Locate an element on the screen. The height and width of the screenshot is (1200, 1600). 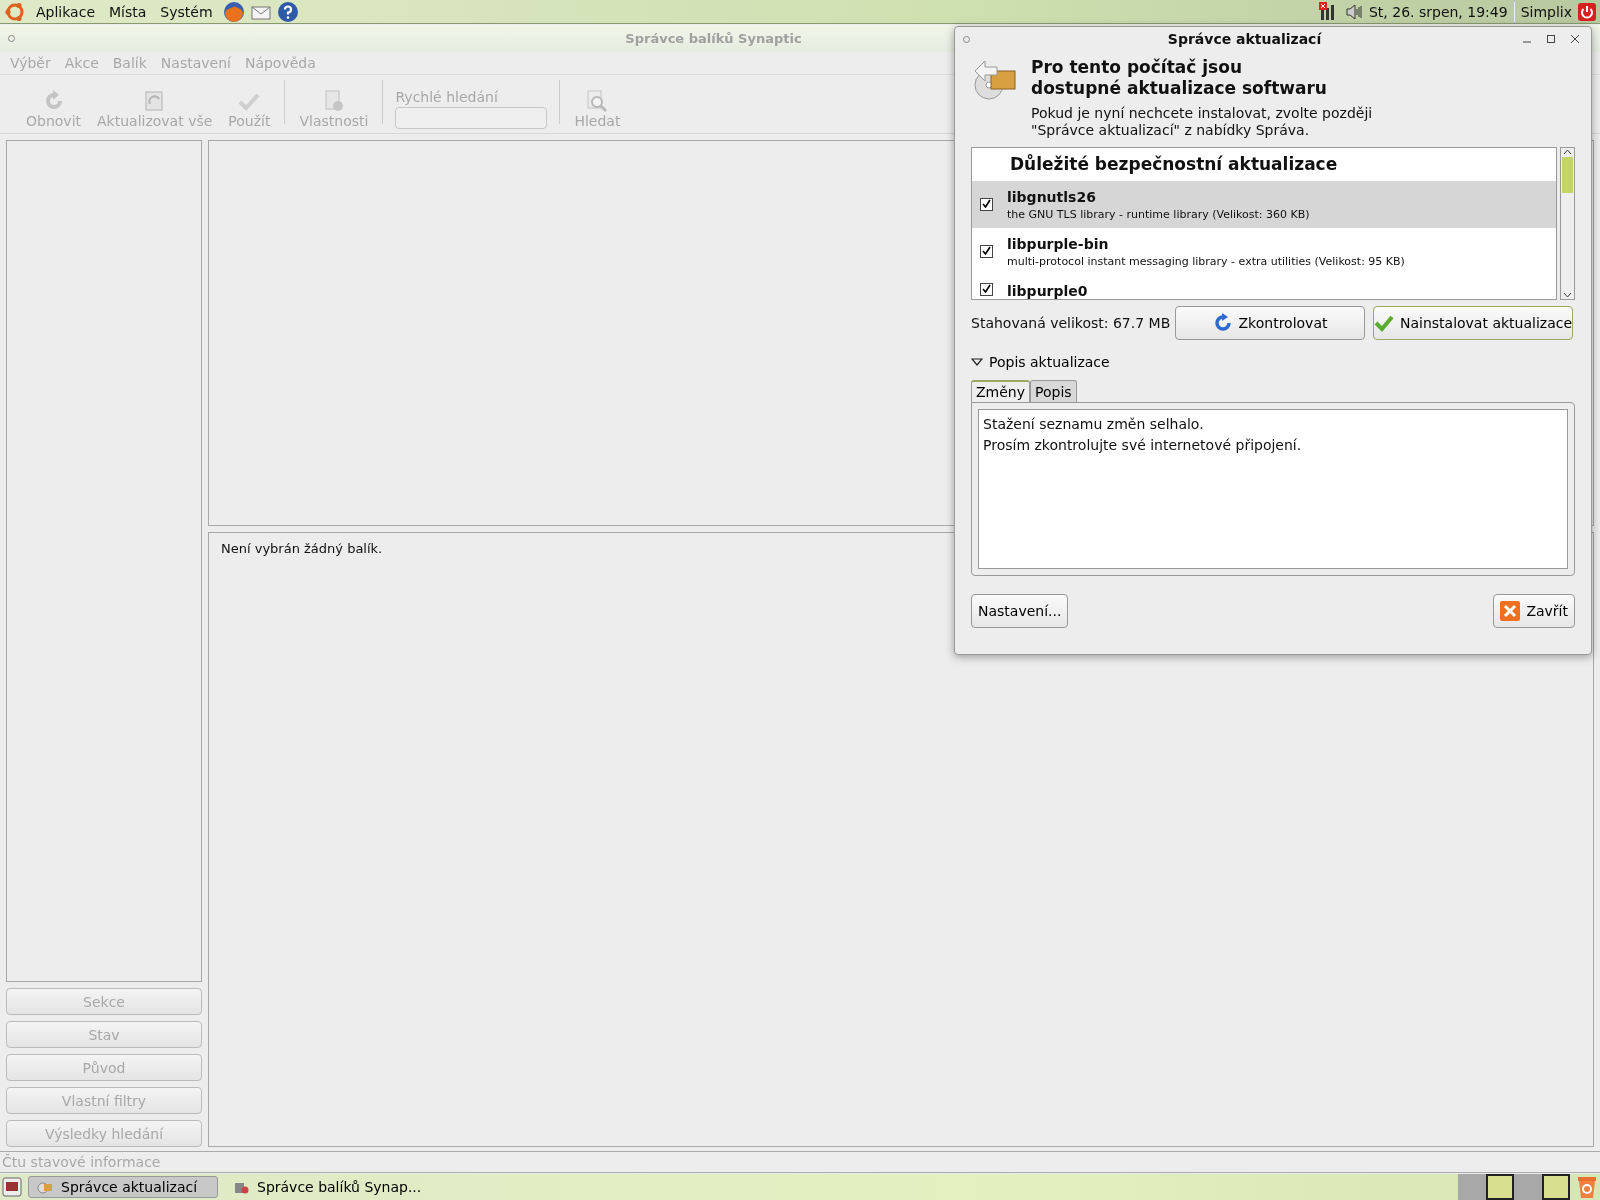
dialog-heading: Pro tento počítač jsou dostupné aktualizace softwaru is located at coordinates (1179, 78).